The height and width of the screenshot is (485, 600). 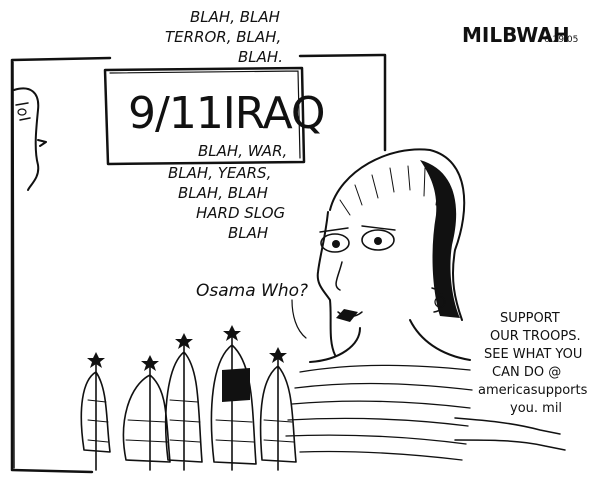 I want to click on tv-speech-line: BLAH, so click(x=248, y=233).